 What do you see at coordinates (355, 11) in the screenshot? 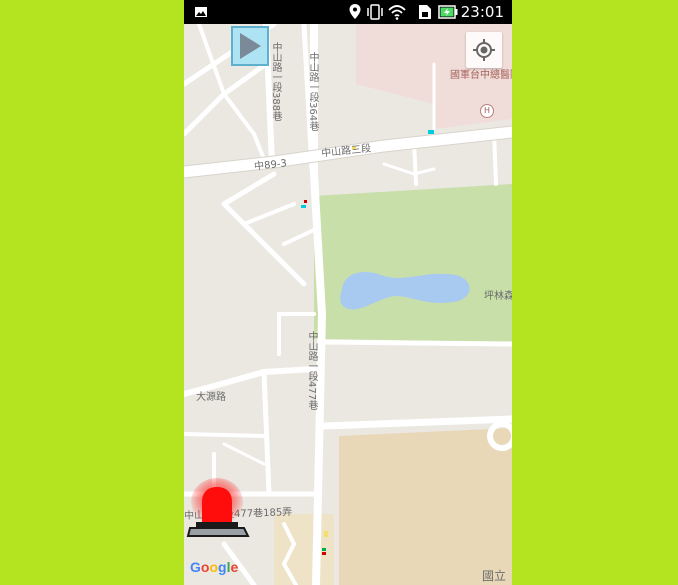
I see `location-icon` at bounding box center [355, 11].